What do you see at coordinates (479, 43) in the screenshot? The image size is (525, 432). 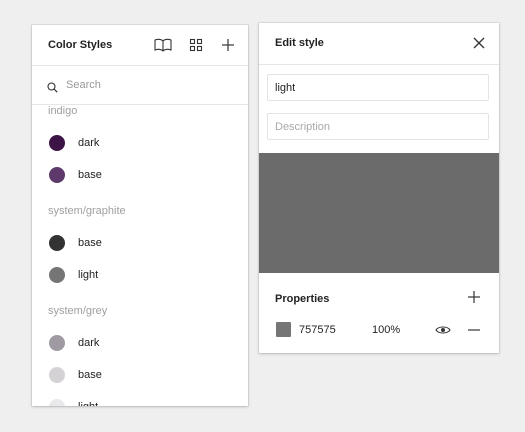 I see `close-icon` at bounding box center [479, 43].